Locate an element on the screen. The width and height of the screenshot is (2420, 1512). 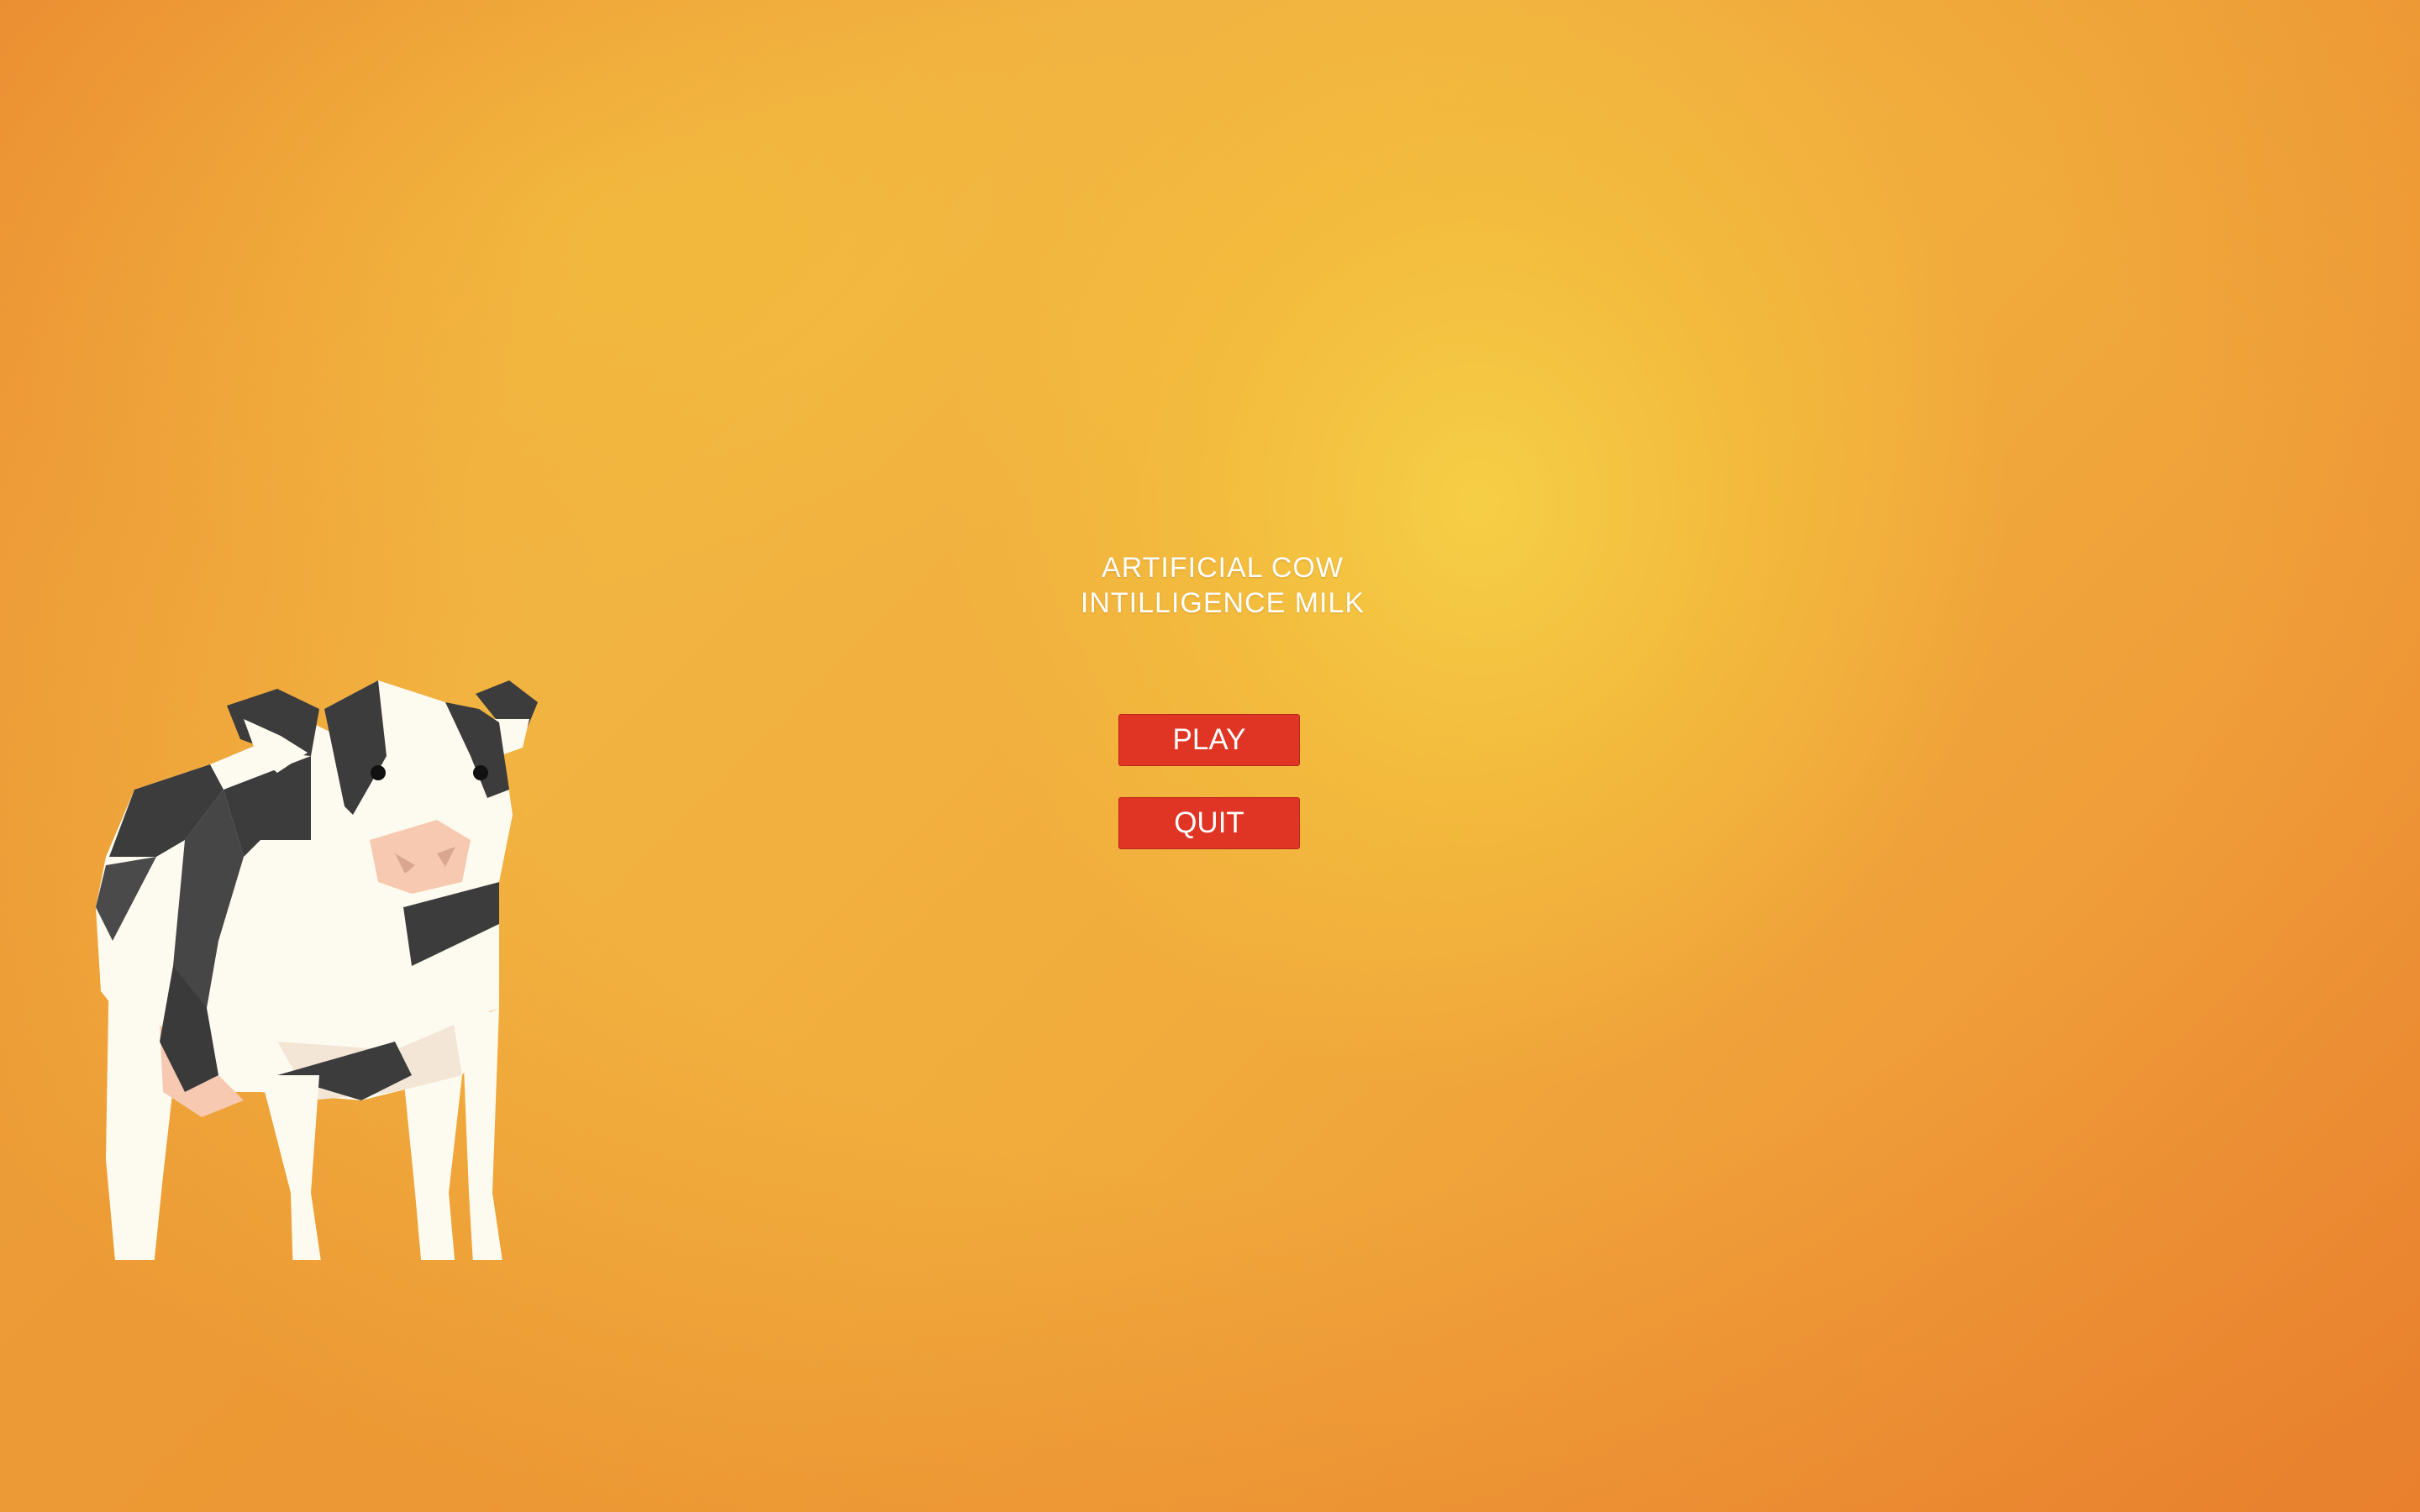
game-title-line2: INTILLIGENCE MILK is located at coordinates (1223, 603).